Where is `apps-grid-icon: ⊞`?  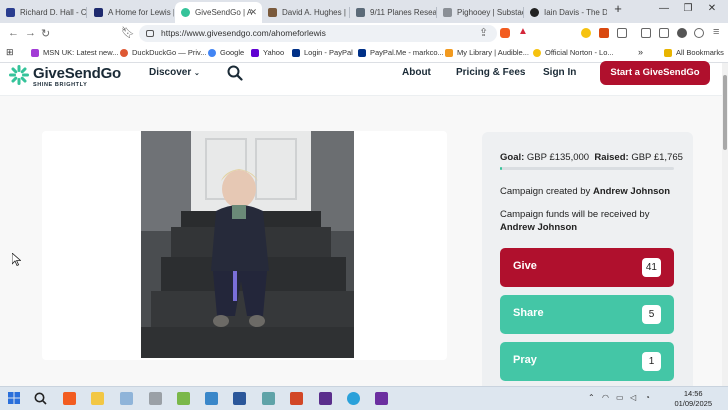
apps-grid-icon: ⊞ is located at coordinates (10, 52).